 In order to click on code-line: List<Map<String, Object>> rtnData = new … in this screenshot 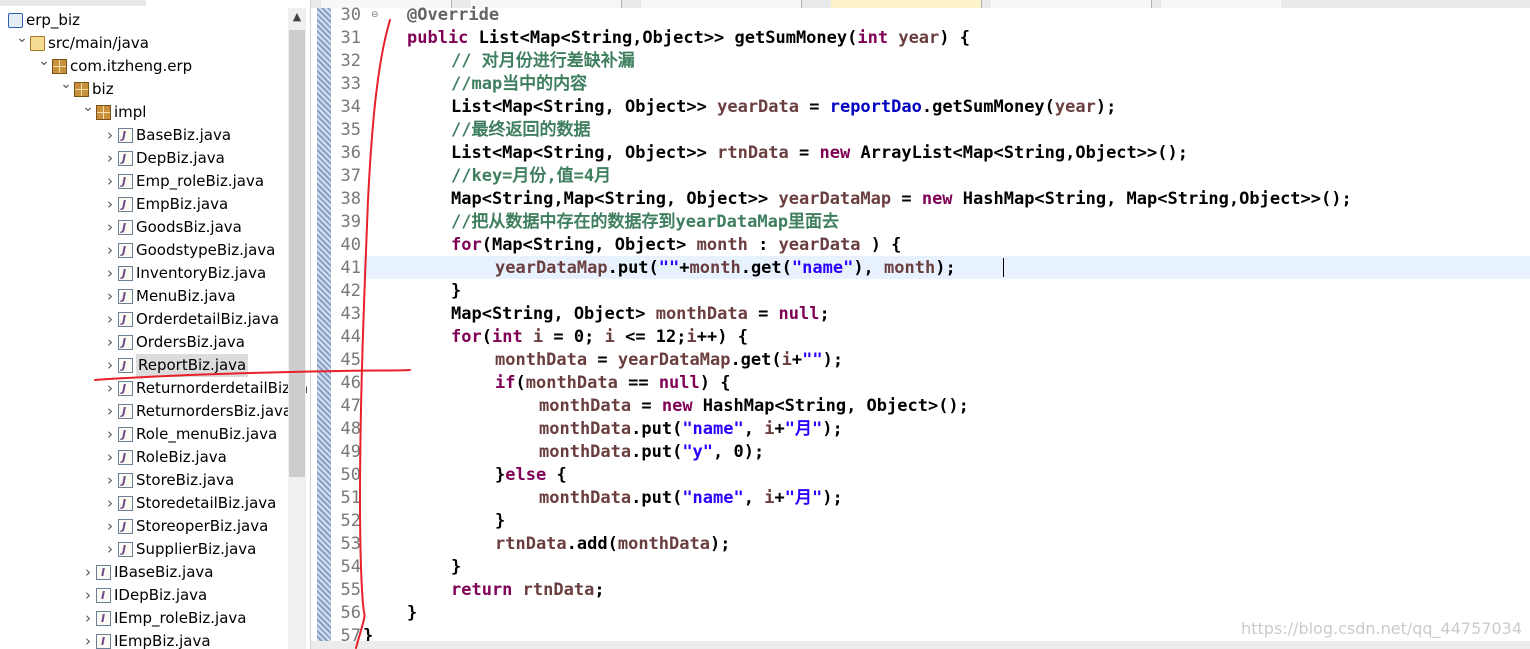, I will do `click(819, 153)`.